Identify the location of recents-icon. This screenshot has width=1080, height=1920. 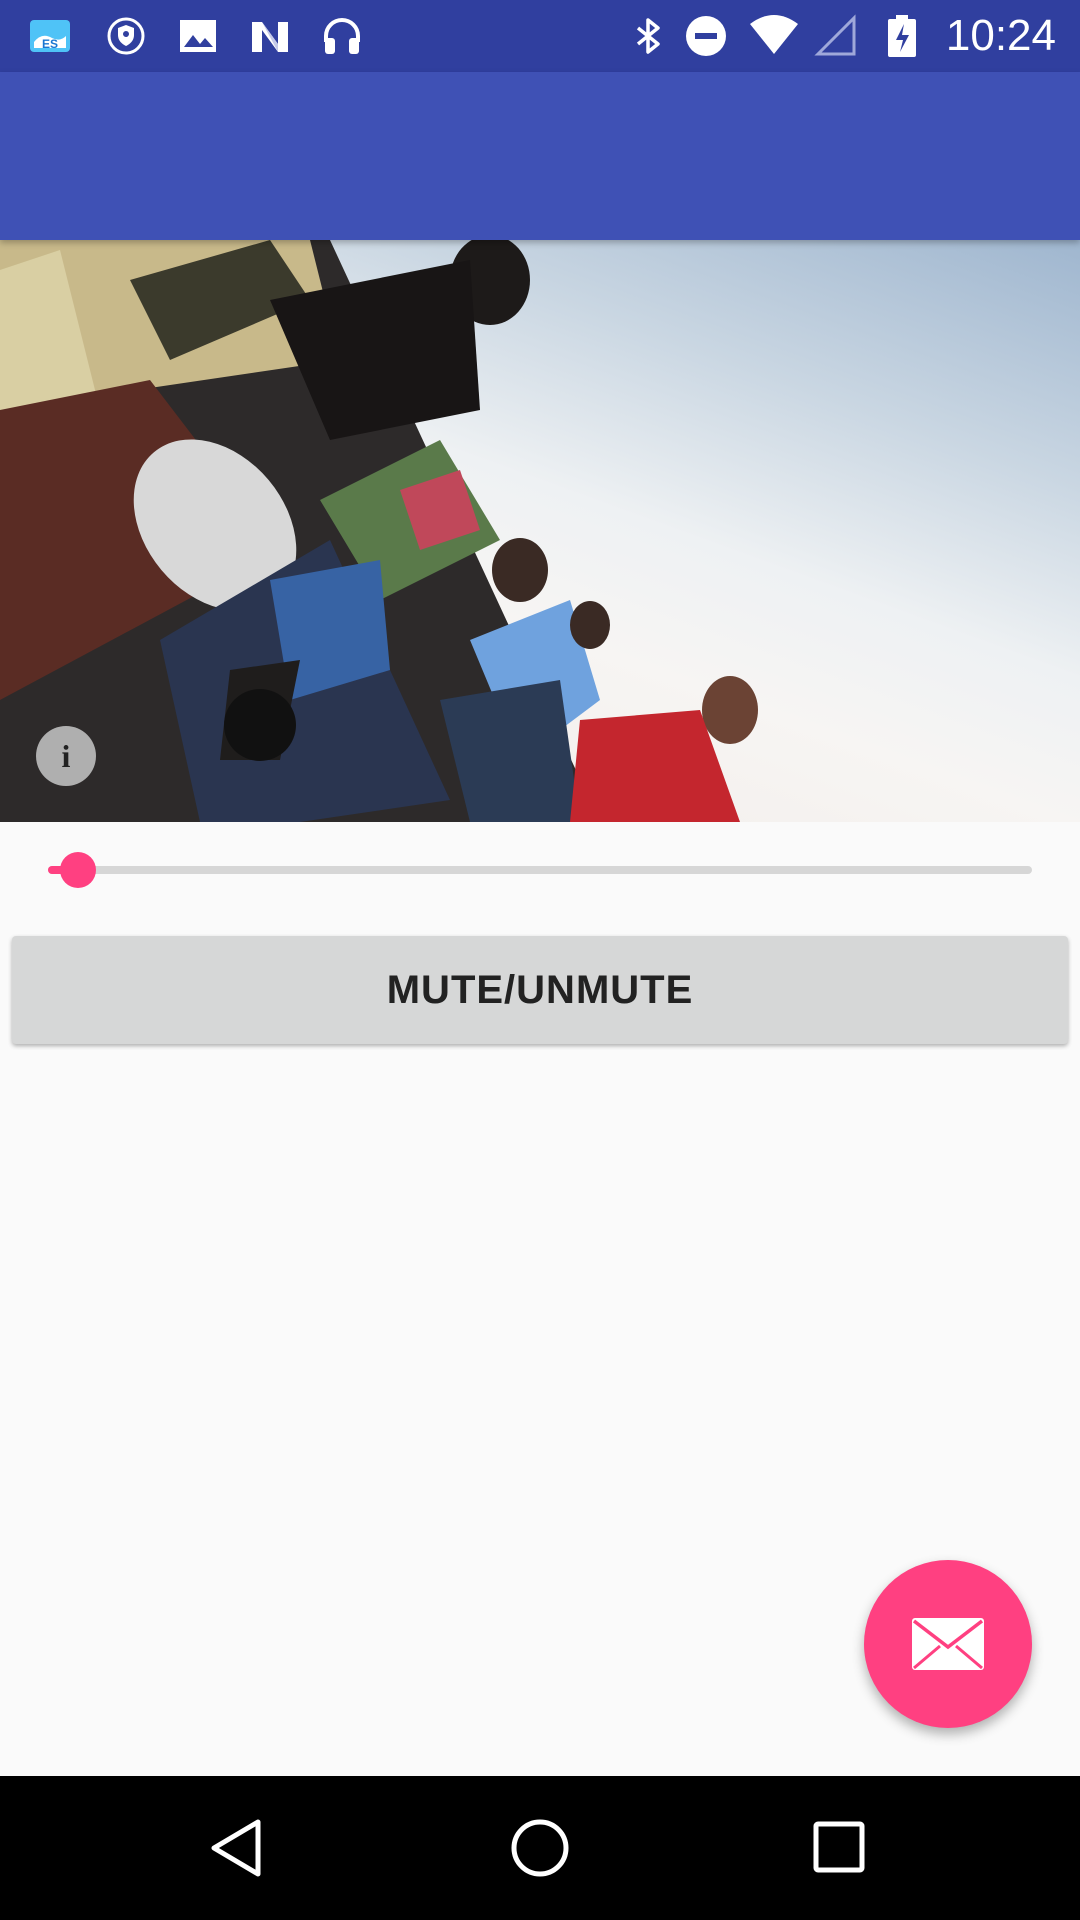
(840, 1848).